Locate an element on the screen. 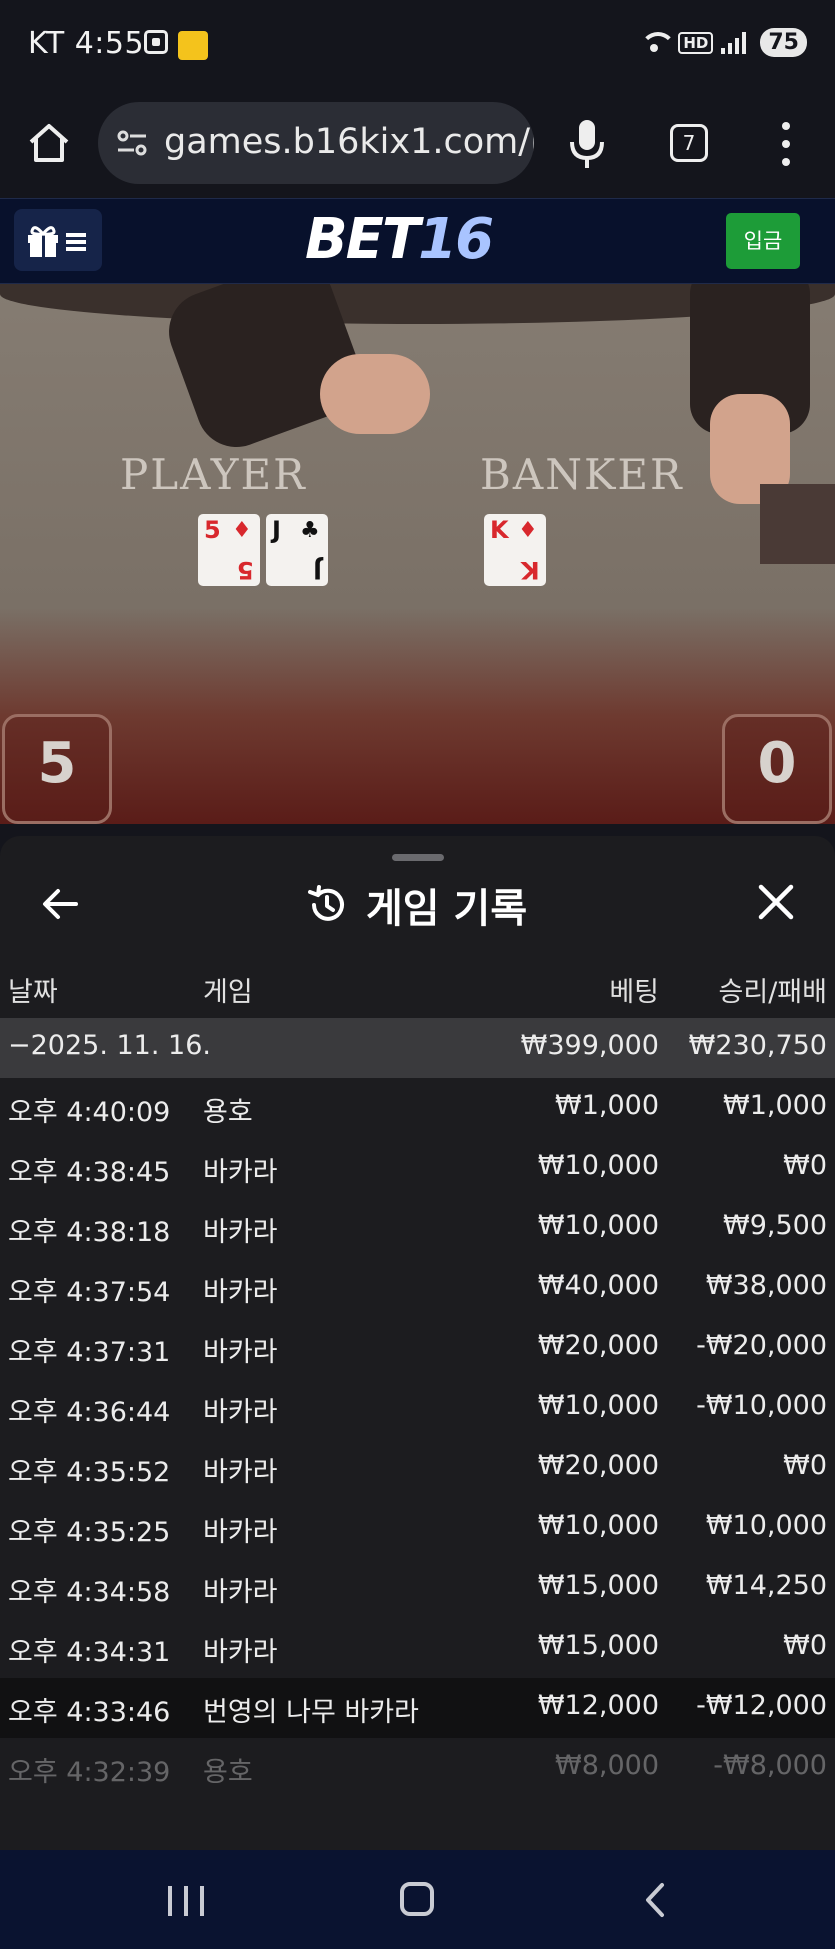  bet-cell: ₩8,000 is located at coordinates (607, 1765).